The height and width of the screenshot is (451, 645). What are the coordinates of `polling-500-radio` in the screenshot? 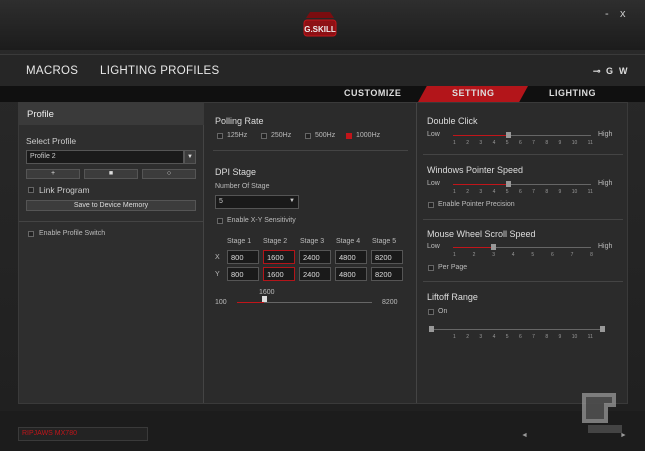 It's located at (308, 136).